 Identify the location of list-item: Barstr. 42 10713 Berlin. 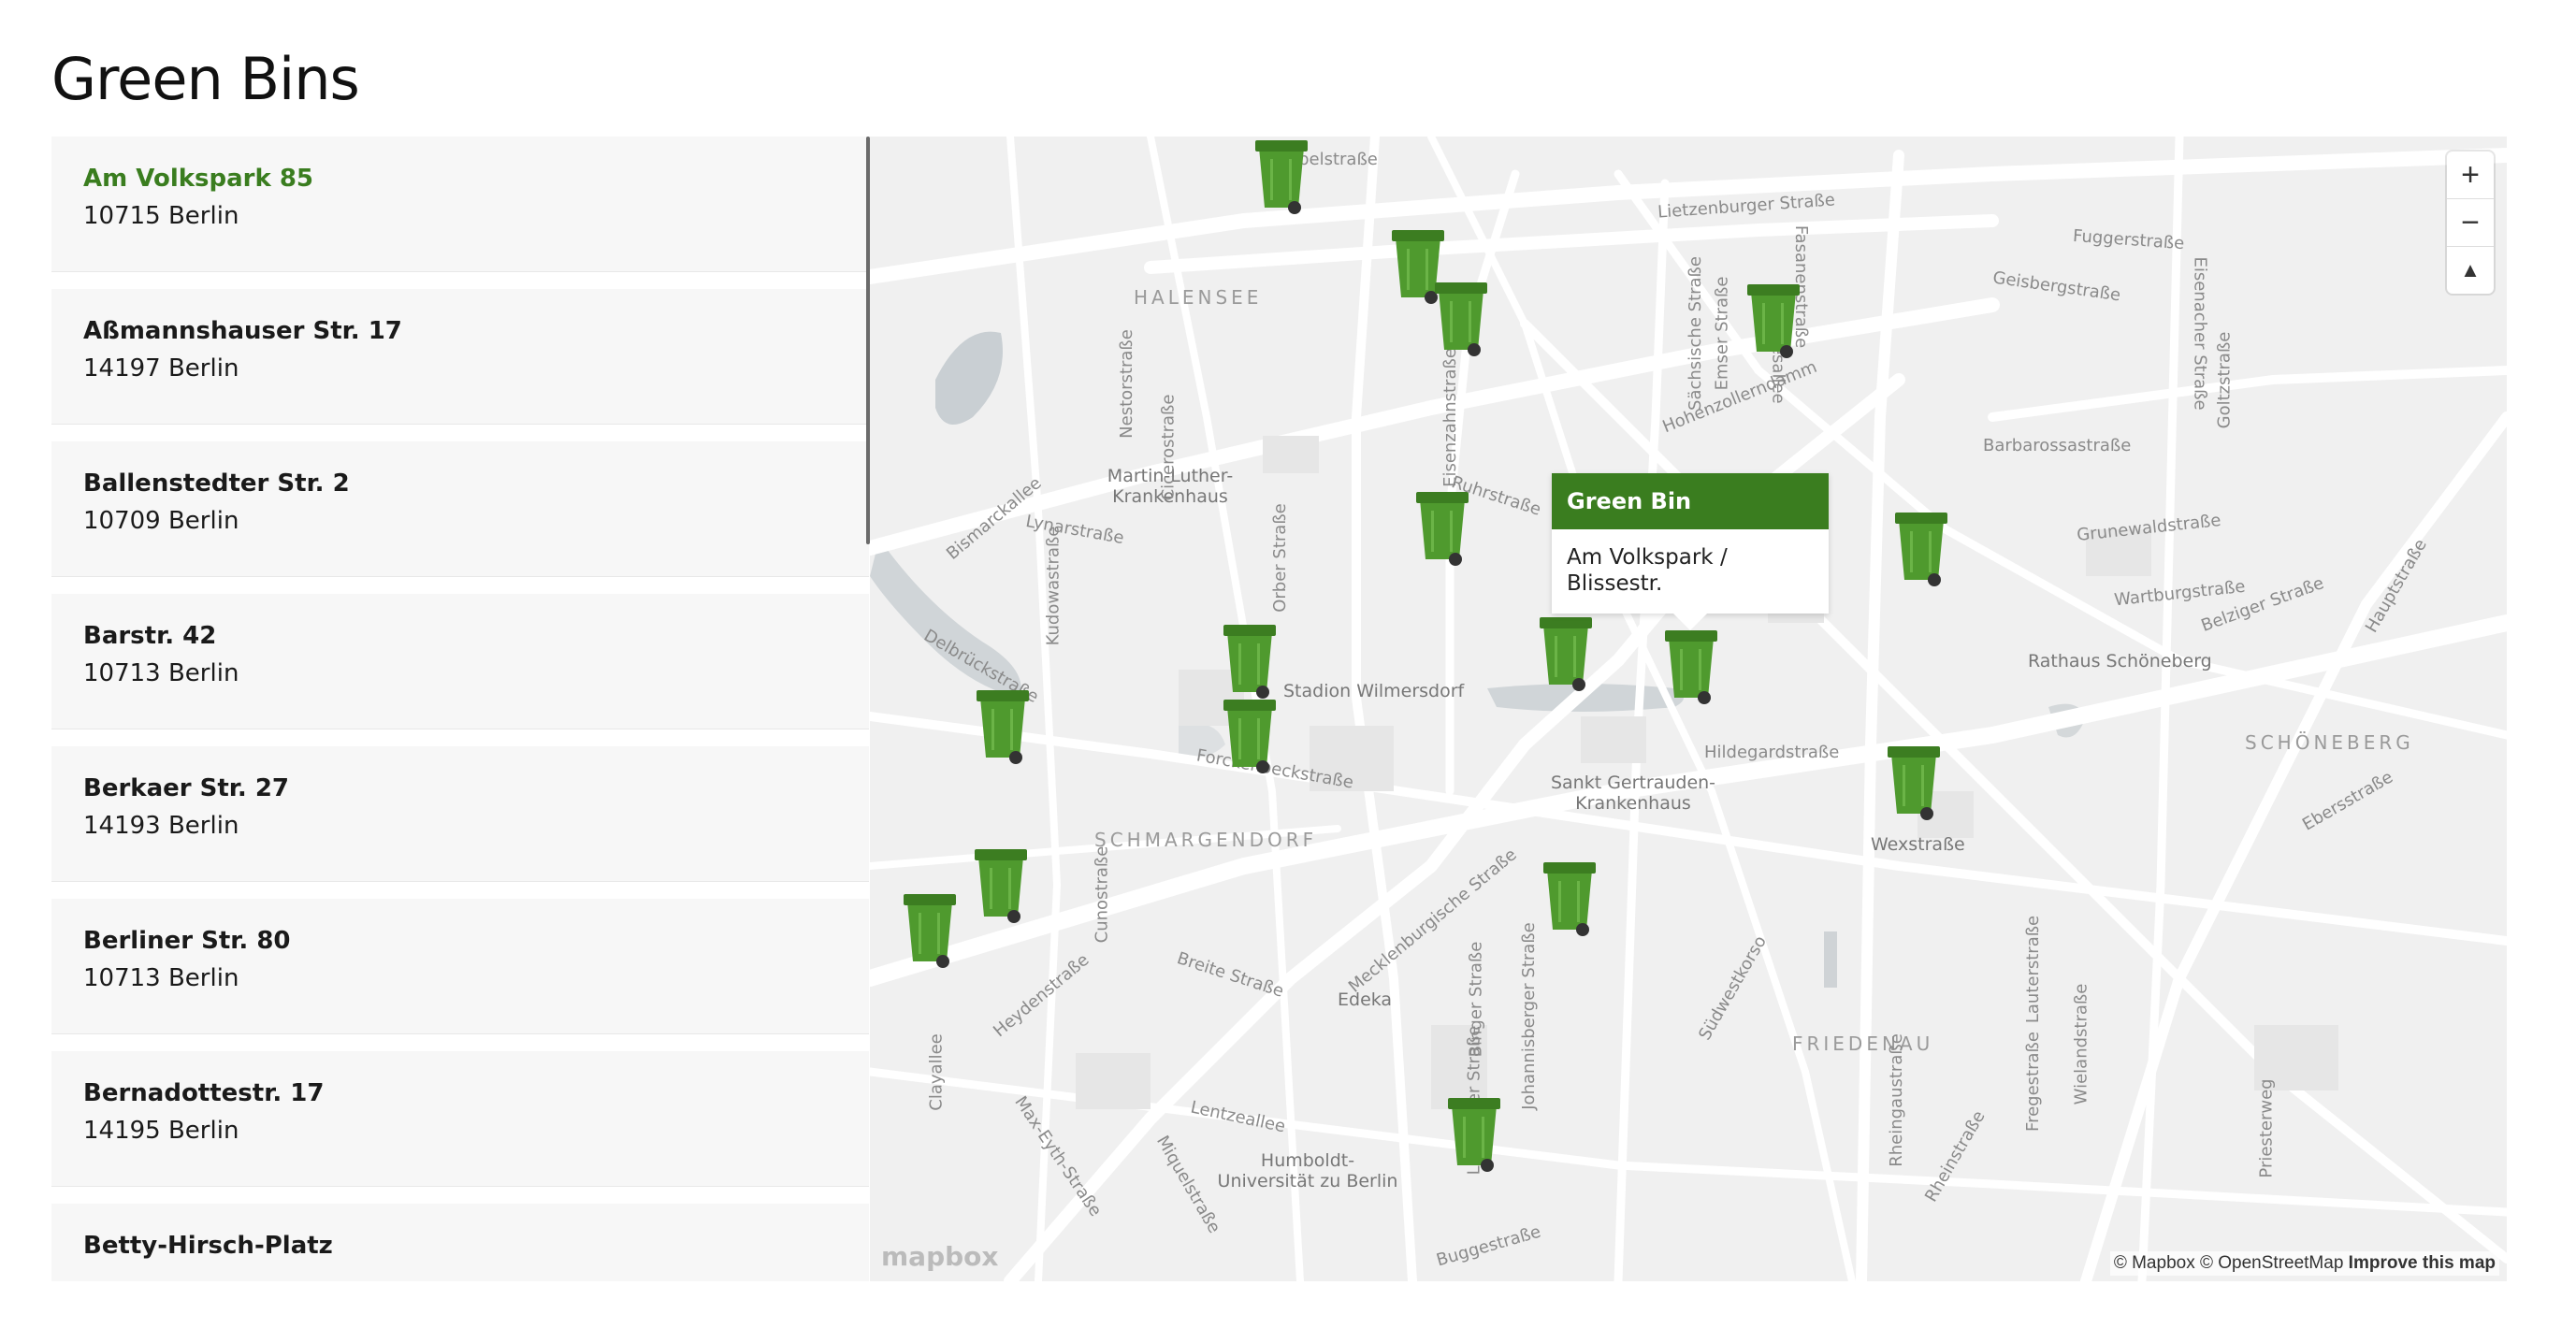
(460, 661).